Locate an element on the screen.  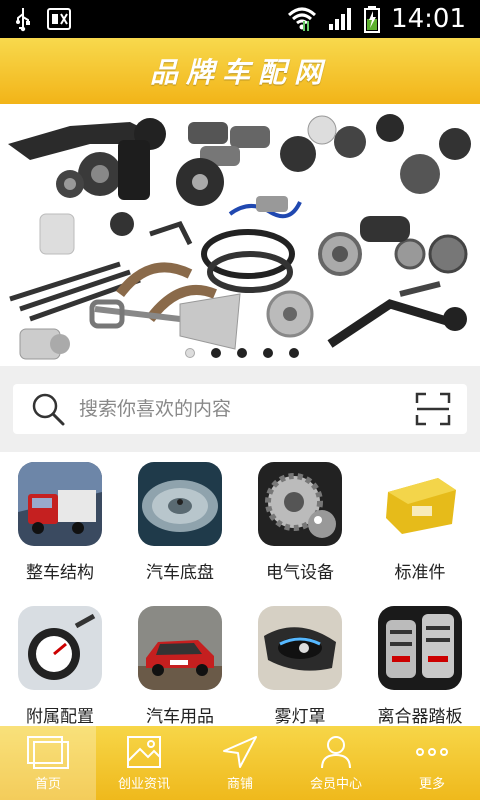
usb-icon is located at coordinates (23, 20).